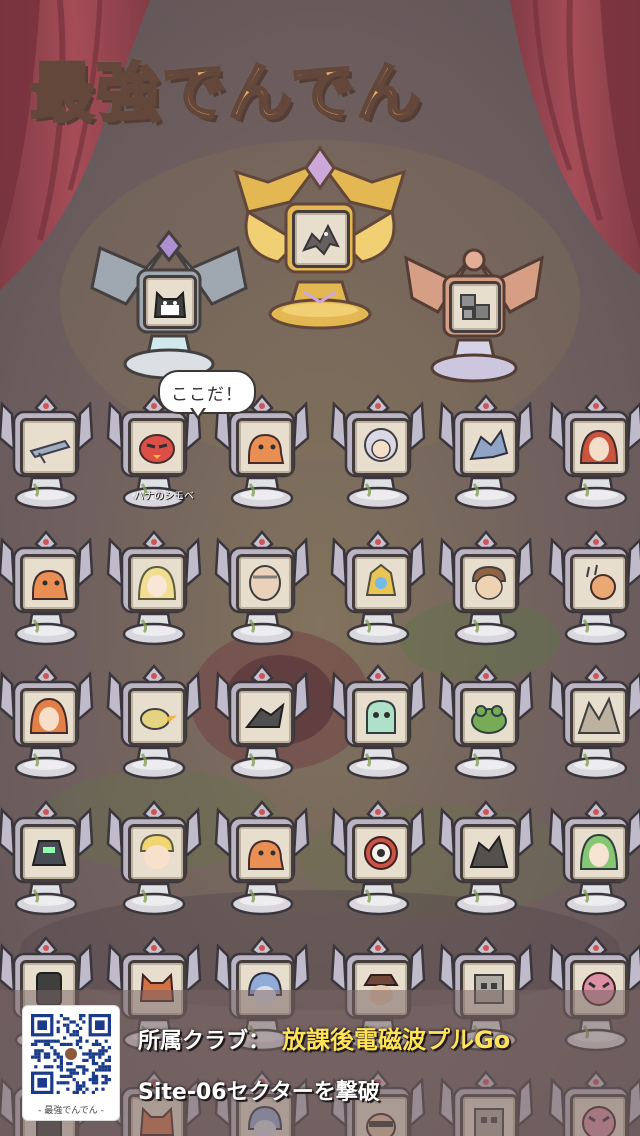 The image size is (640, 1136). Describe the element at coordinates (164, 496) in the screenshot. I see `selected-character-label: ハナのシモベ` at that location.